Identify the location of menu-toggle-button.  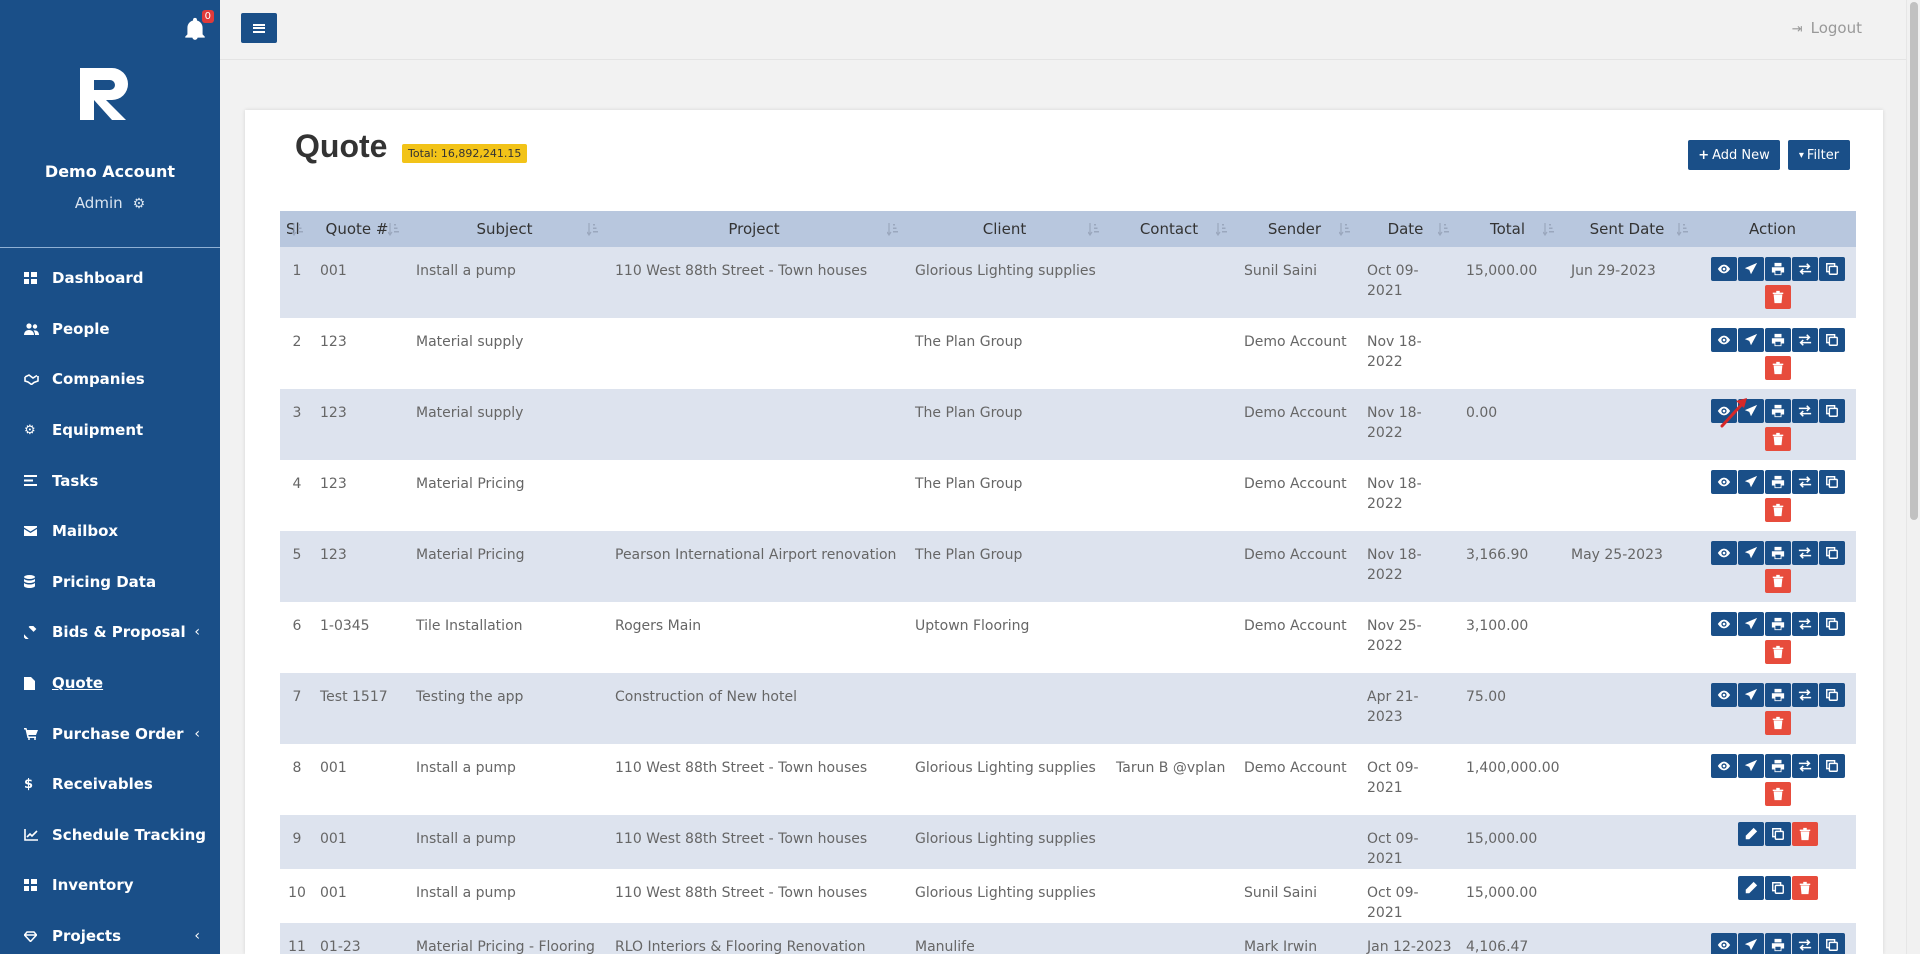
(259, 28).